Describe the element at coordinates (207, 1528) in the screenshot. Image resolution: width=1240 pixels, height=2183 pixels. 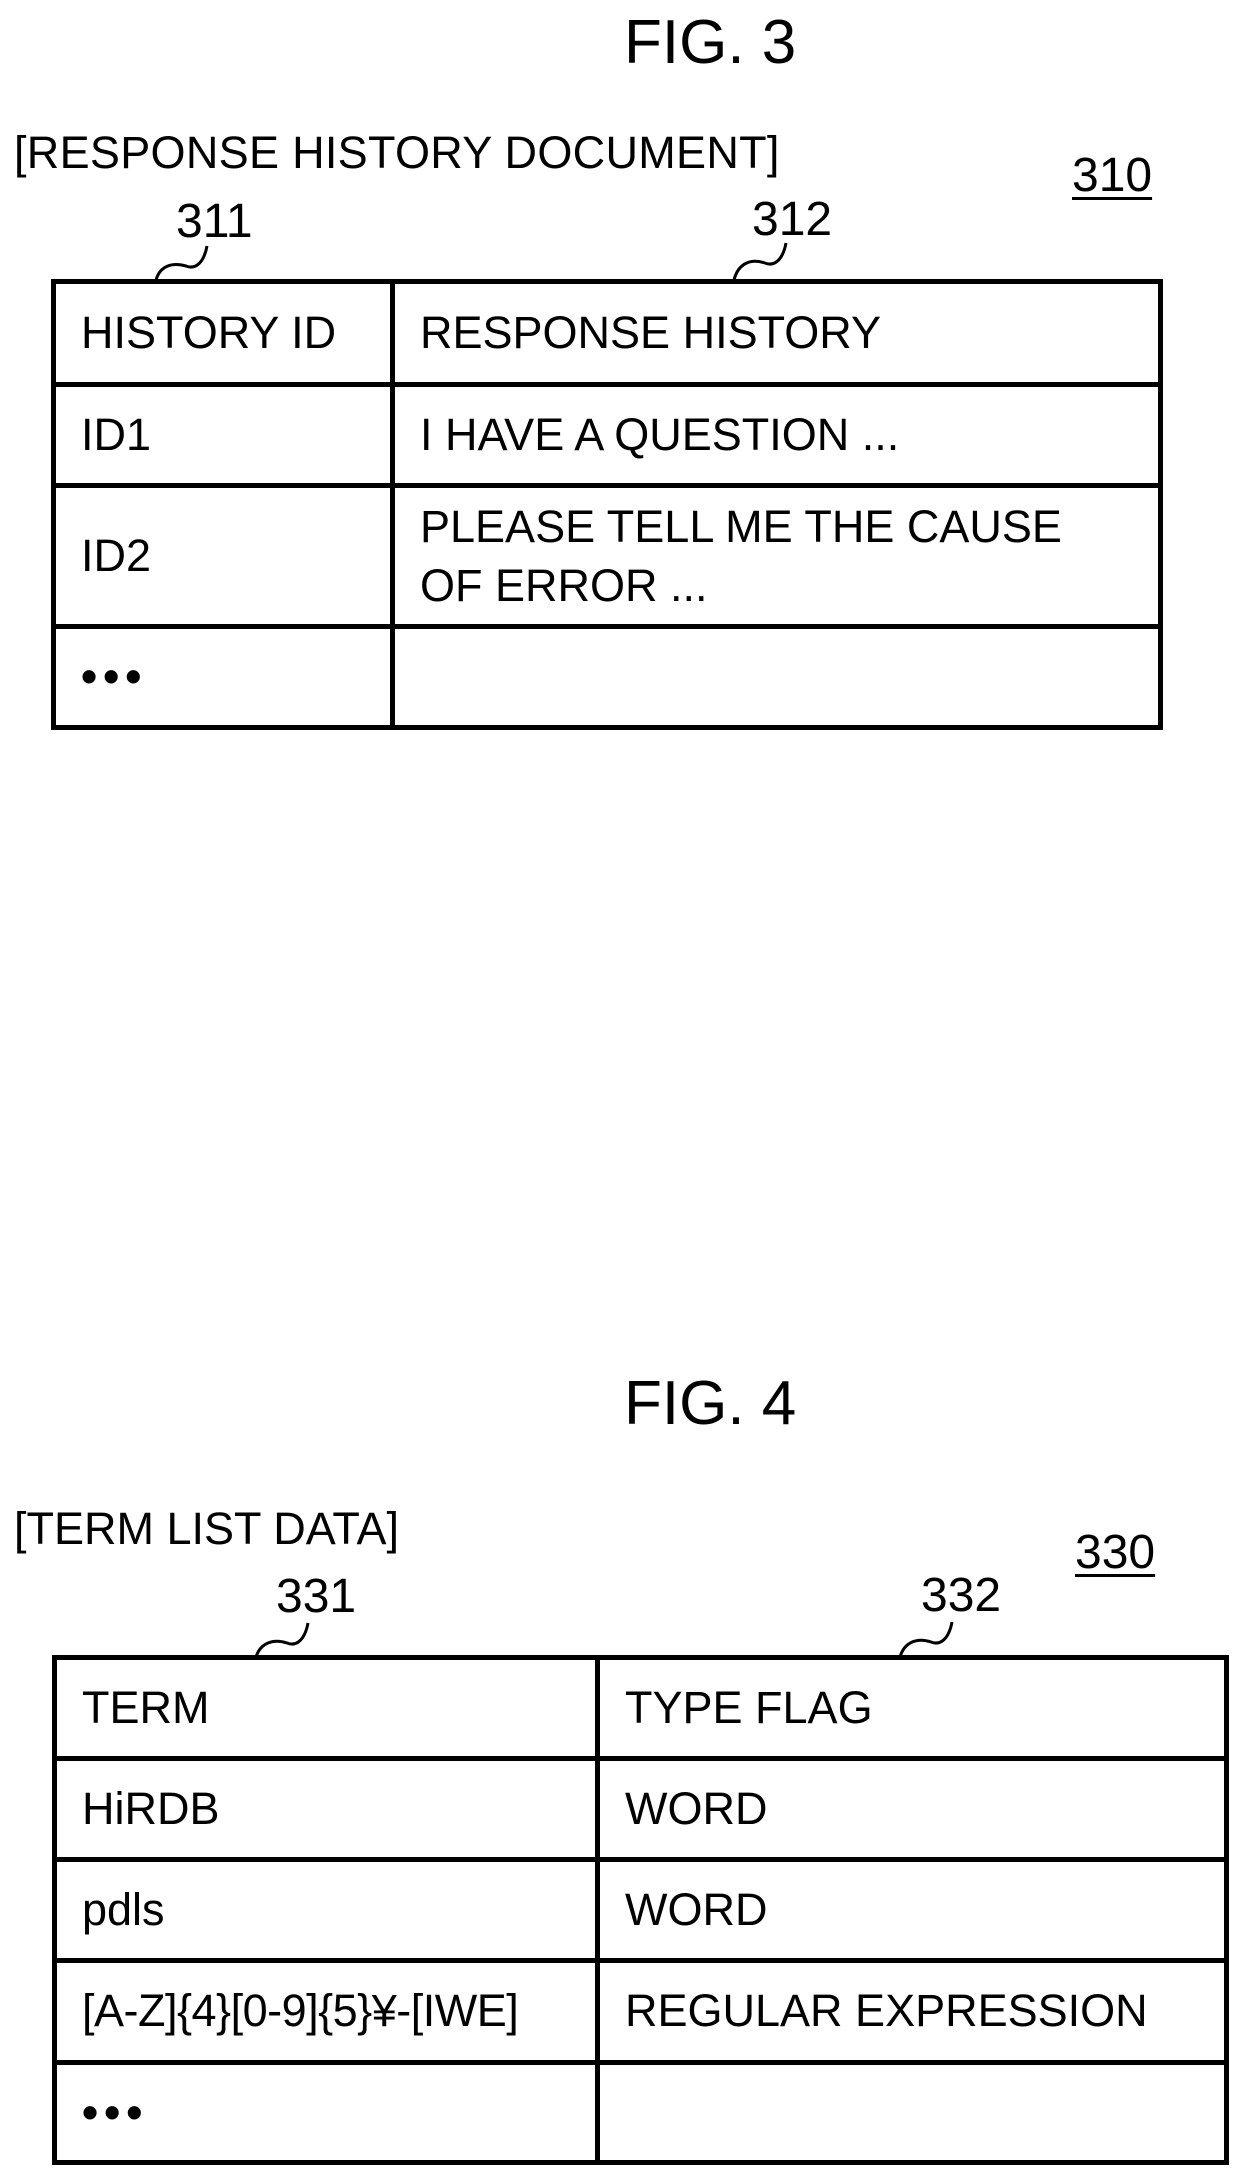
I see `fig4-document-label: [TERM LIST DATA]` at that location.